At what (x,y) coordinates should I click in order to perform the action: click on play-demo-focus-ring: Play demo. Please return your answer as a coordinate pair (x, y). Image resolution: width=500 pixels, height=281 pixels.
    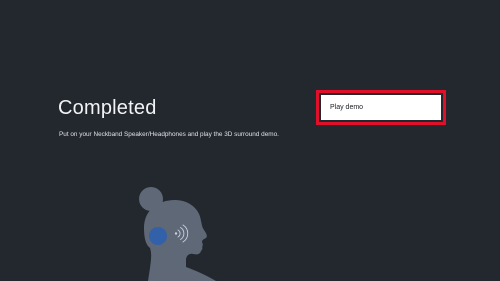
    Looking at the image, I should click on (381, 107).